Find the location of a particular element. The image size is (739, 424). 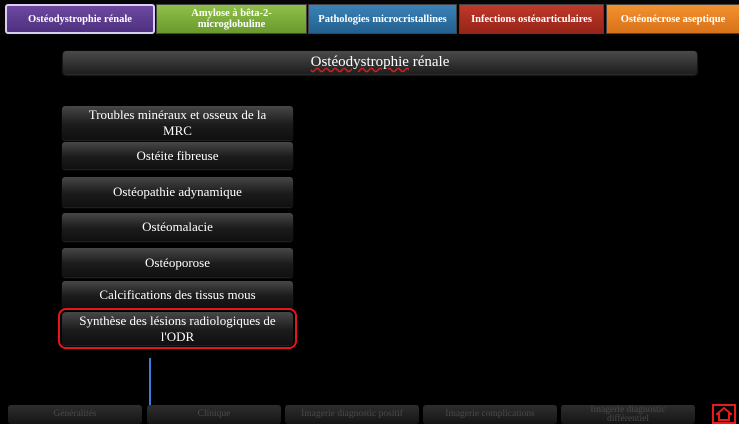

nav-label: Clinique is located at coordinates (214, 414).